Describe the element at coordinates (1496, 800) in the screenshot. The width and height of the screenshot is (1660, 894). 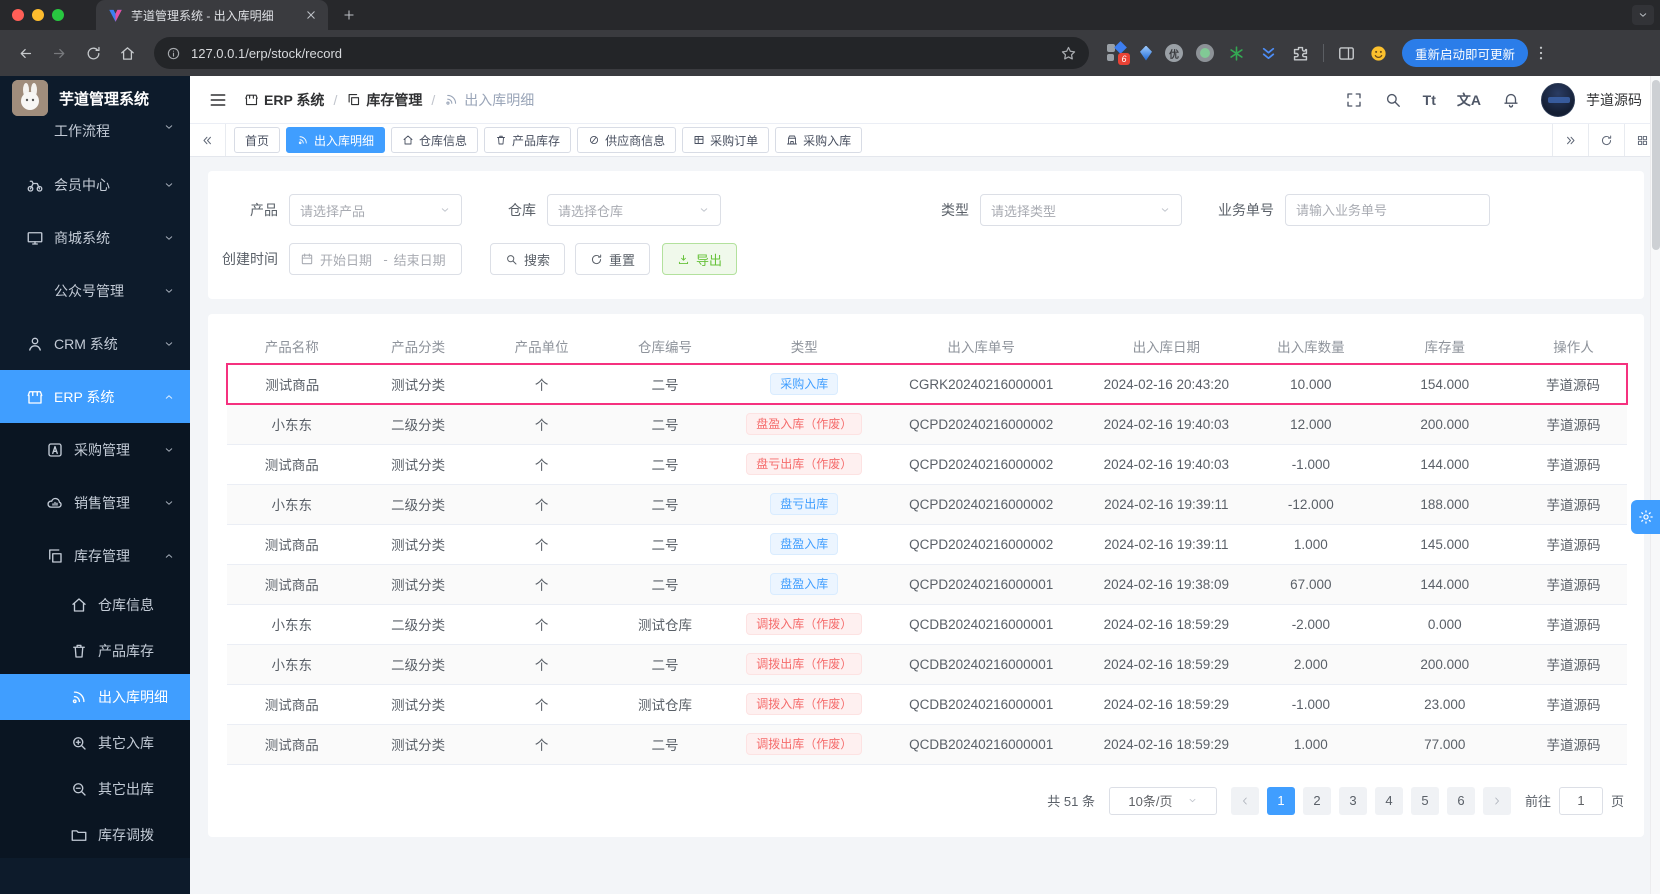
I see `next-page-button` at that location.